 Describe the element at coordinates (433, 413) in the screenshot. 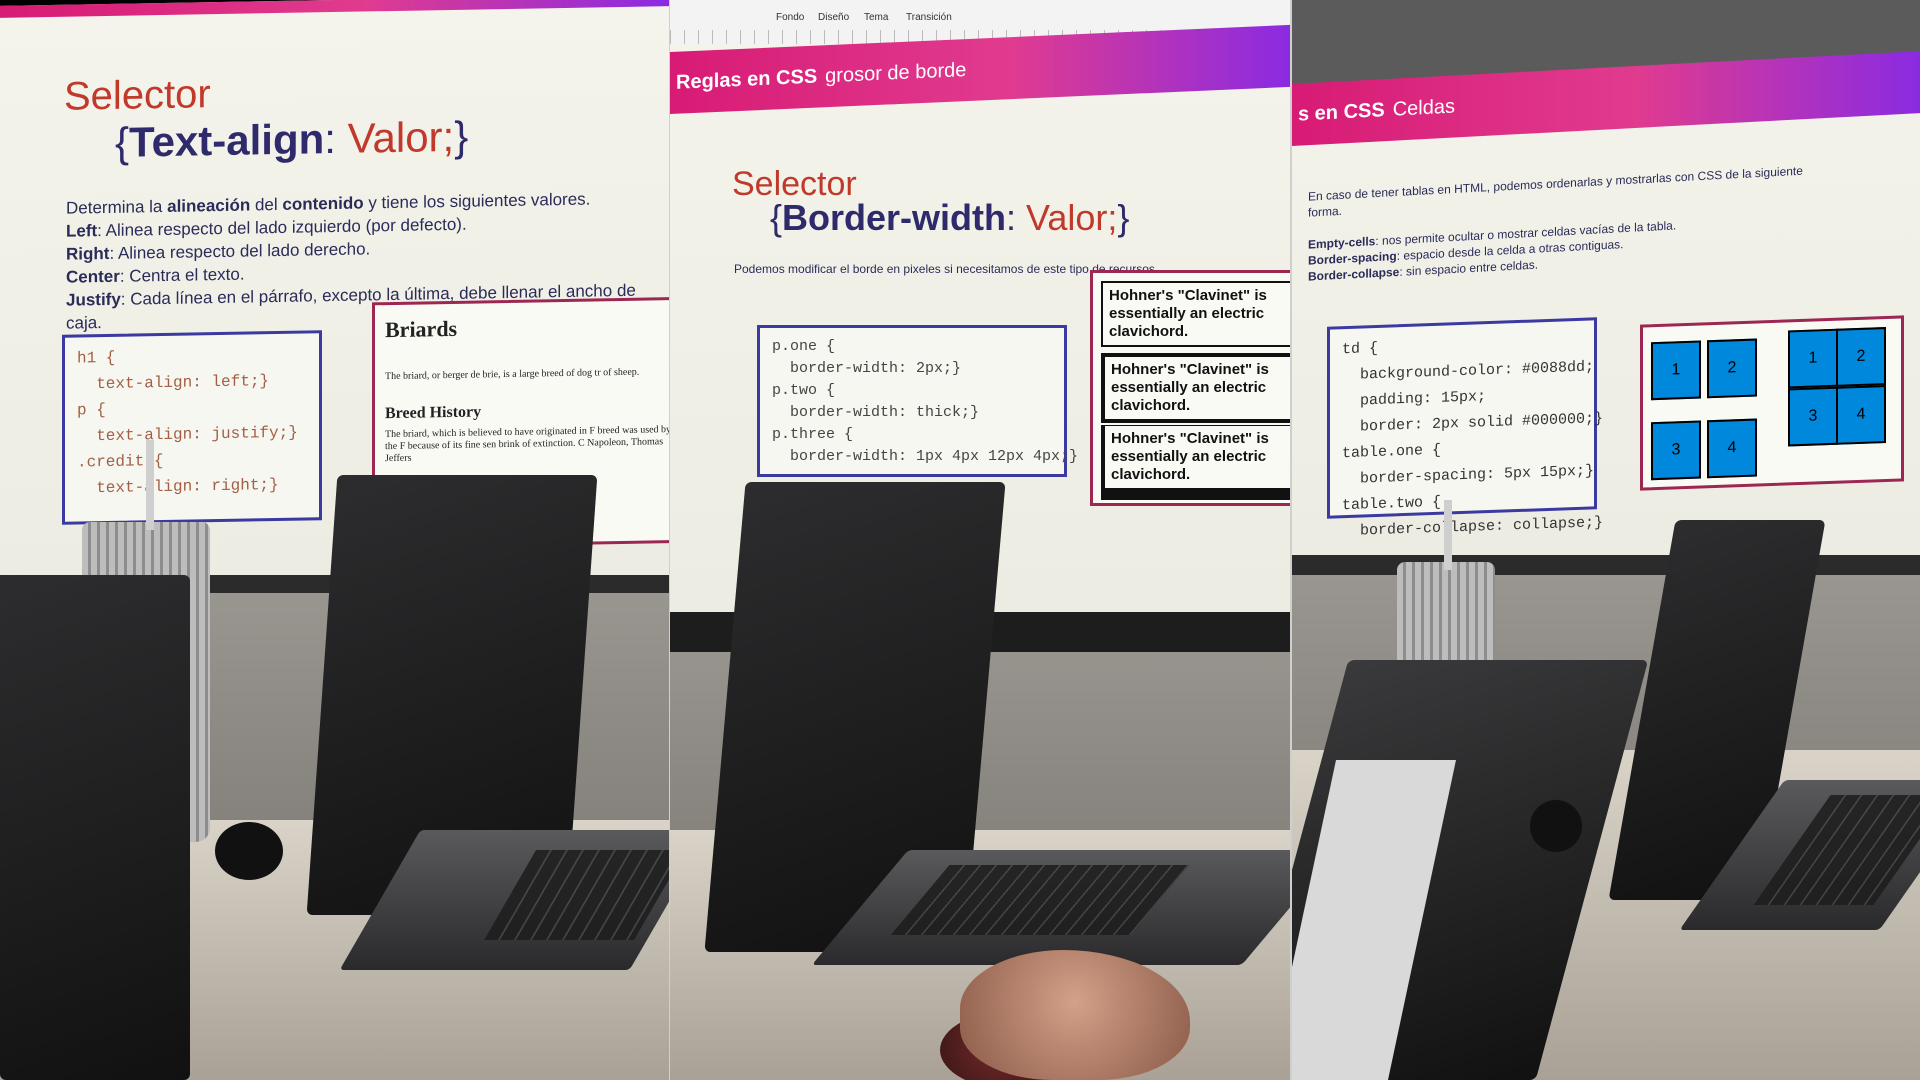

I see `breed-history-title: Breed History` at that location.